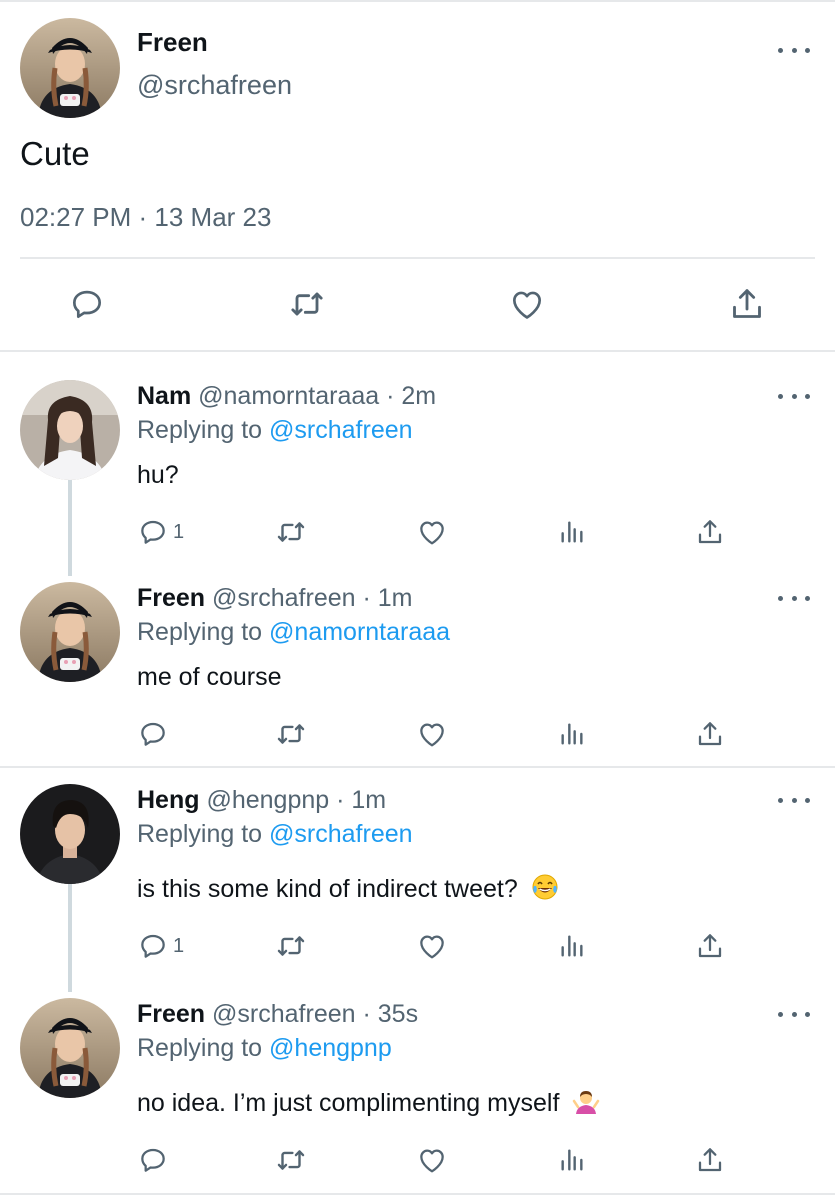 The height and width of the screenshot is (1200, 835). I want to click on reply-text-row: no idea. I’m just complimenting myself, so click(368, 1104).